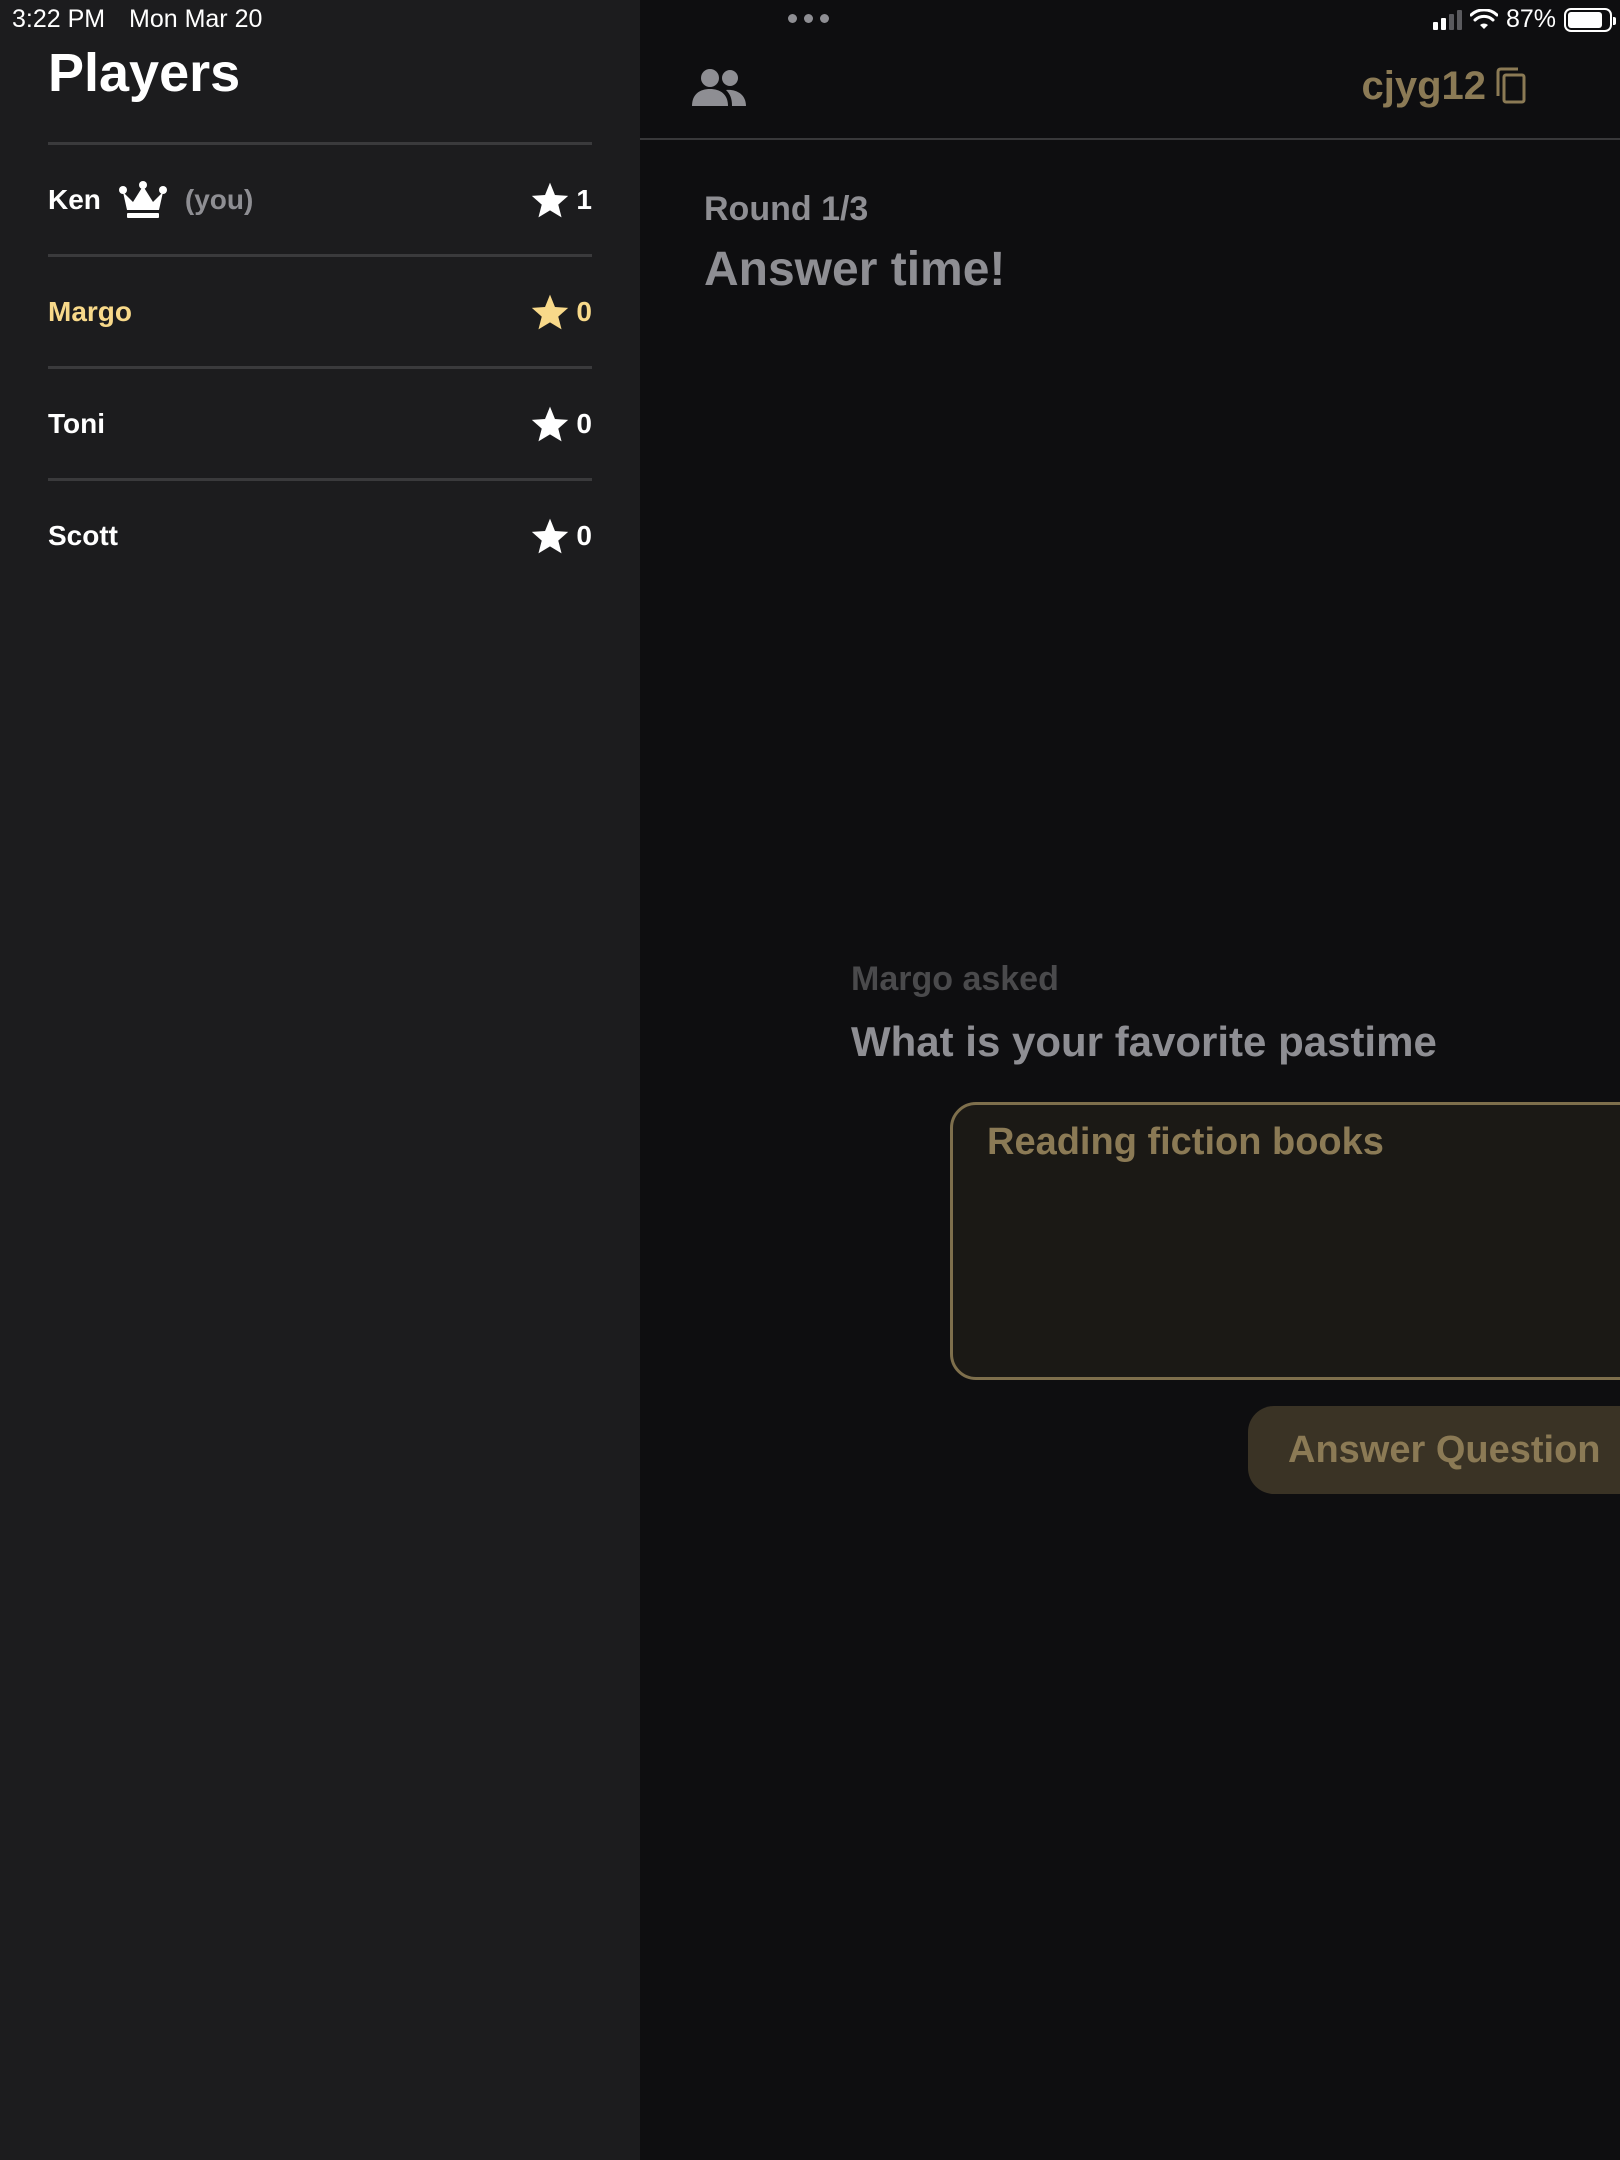 The image size is (1620, 2160). I want to click on player-score: 1, so click(561, 200).